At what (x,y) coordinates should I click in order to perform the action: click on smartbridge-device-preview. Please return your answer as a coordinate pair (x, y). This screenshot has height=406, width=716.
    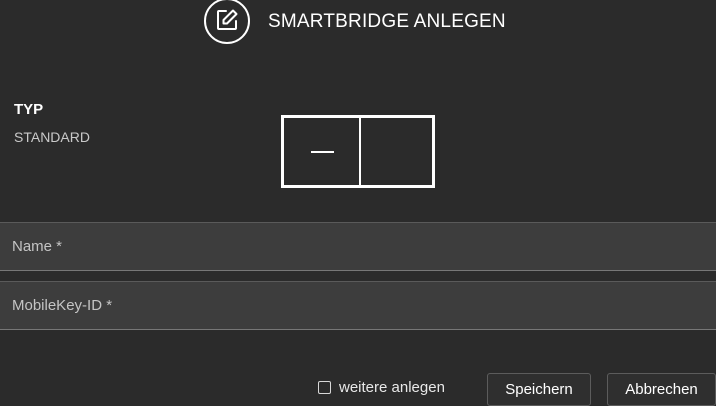
    Looking at the image, I should click on (358, 151).